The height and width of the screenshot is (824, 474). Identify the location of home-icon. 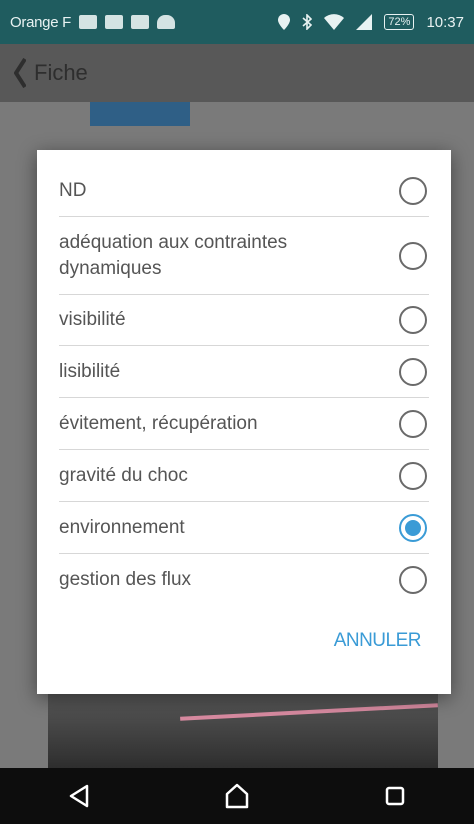
(237, 796).